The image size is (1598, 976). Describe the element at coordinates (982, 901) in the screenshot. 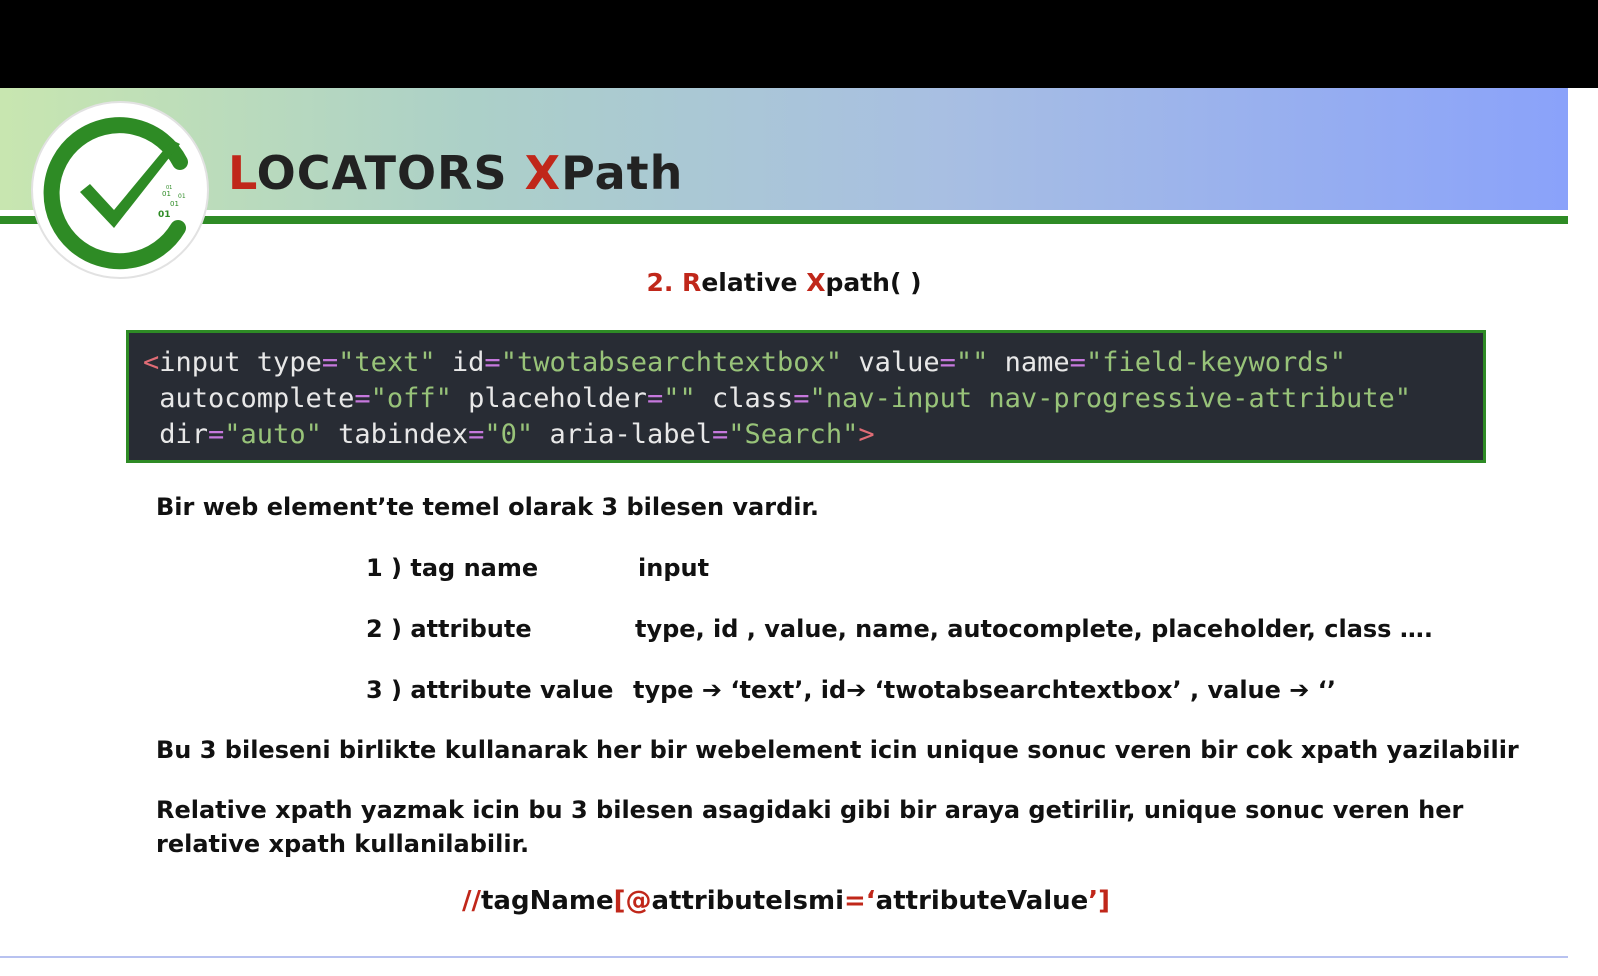

I see `formula-value: attributeValue` at that location.